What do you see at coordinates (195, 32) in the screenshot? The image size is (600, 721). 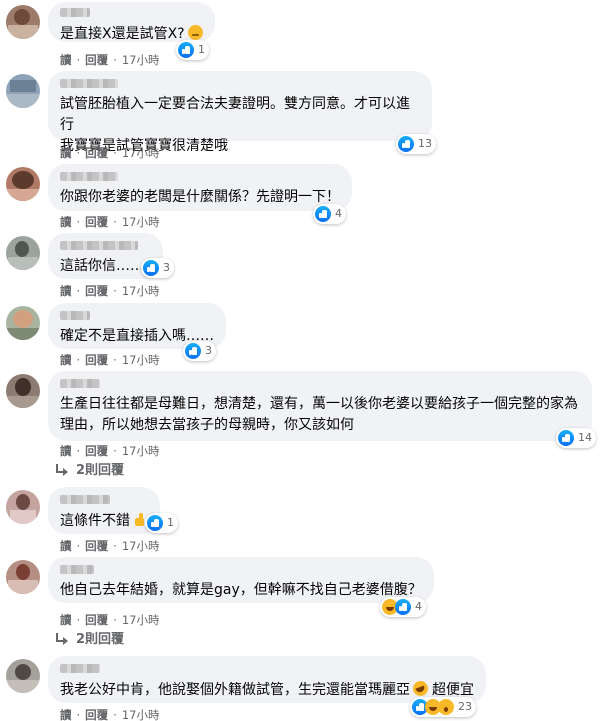 I see `thinking-face-emoji-icon` at bounding box center [195, 32].